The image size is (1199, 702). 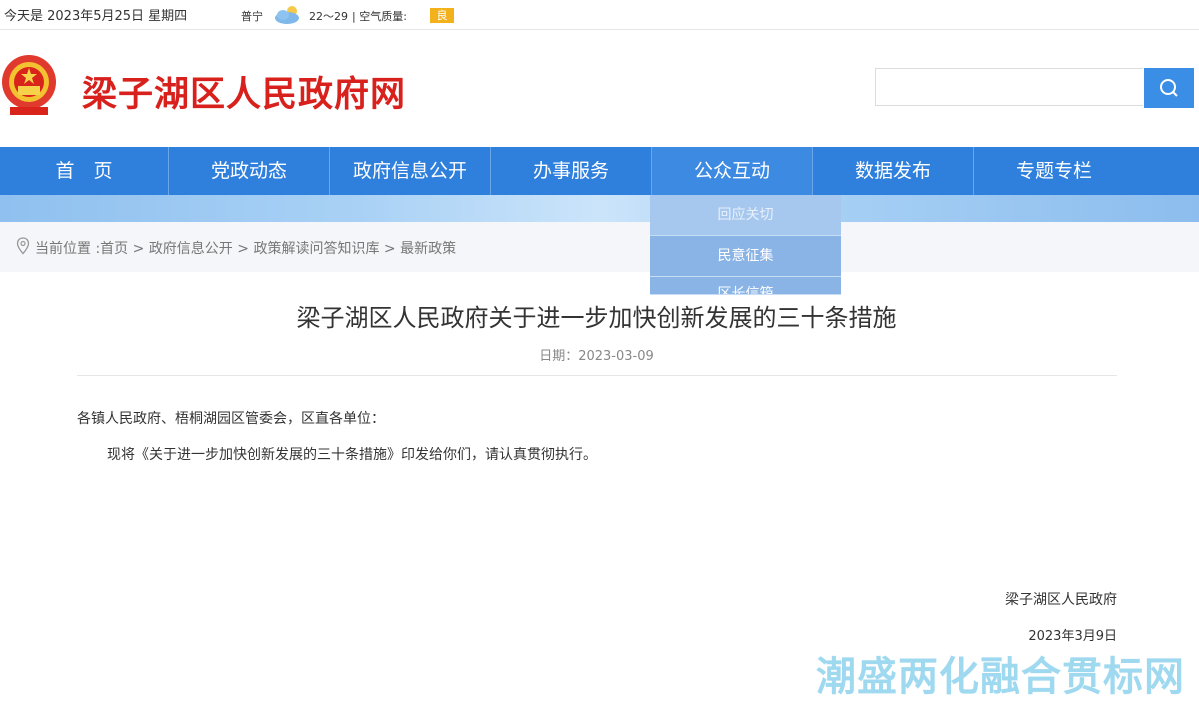 What do you see at coordinates (596, 356) in the screenshot?
I see `article-date: 日期：2023-03-09` at bounding box center [596, 356].